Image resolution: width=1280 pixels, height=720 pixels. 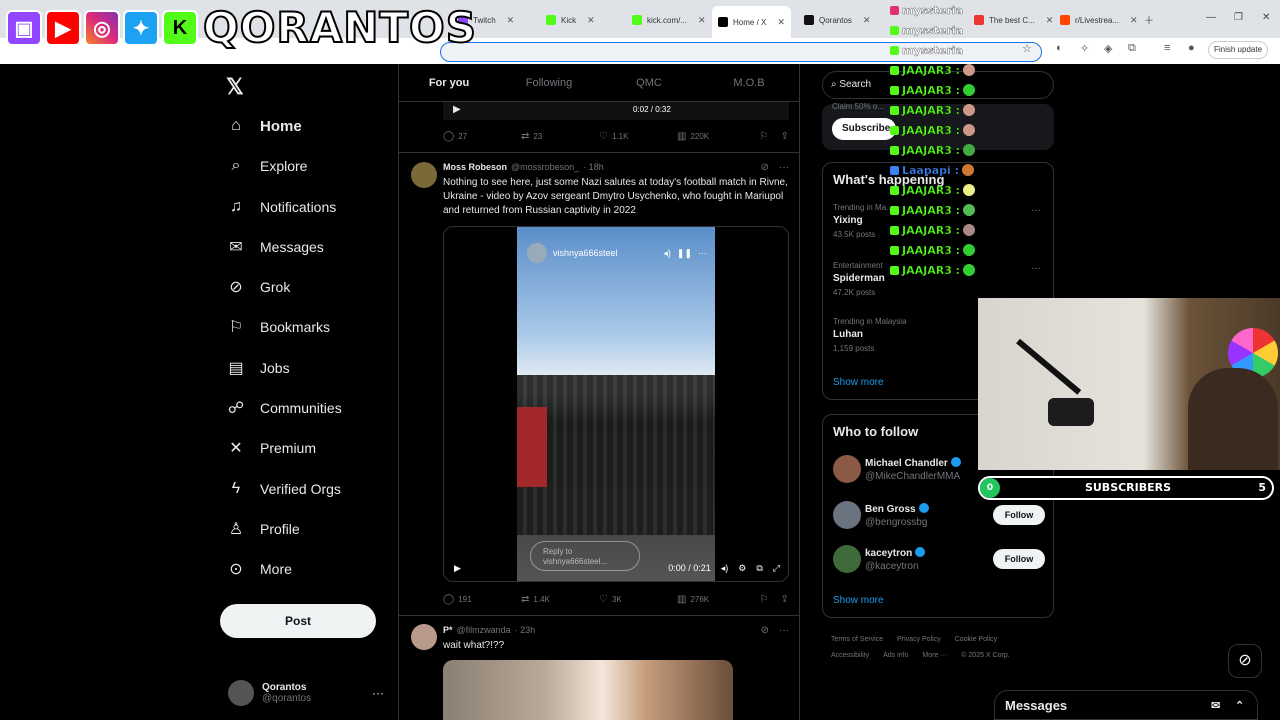 I want to click on new-tab-icon: ＋, so click(x=1149, y=19).